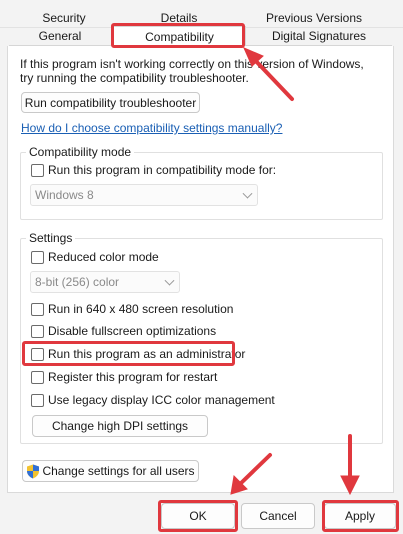 This screenshot has height=534, width=403. I want to click on reduced-color-label: Reduced color mode, so click(103, 257).